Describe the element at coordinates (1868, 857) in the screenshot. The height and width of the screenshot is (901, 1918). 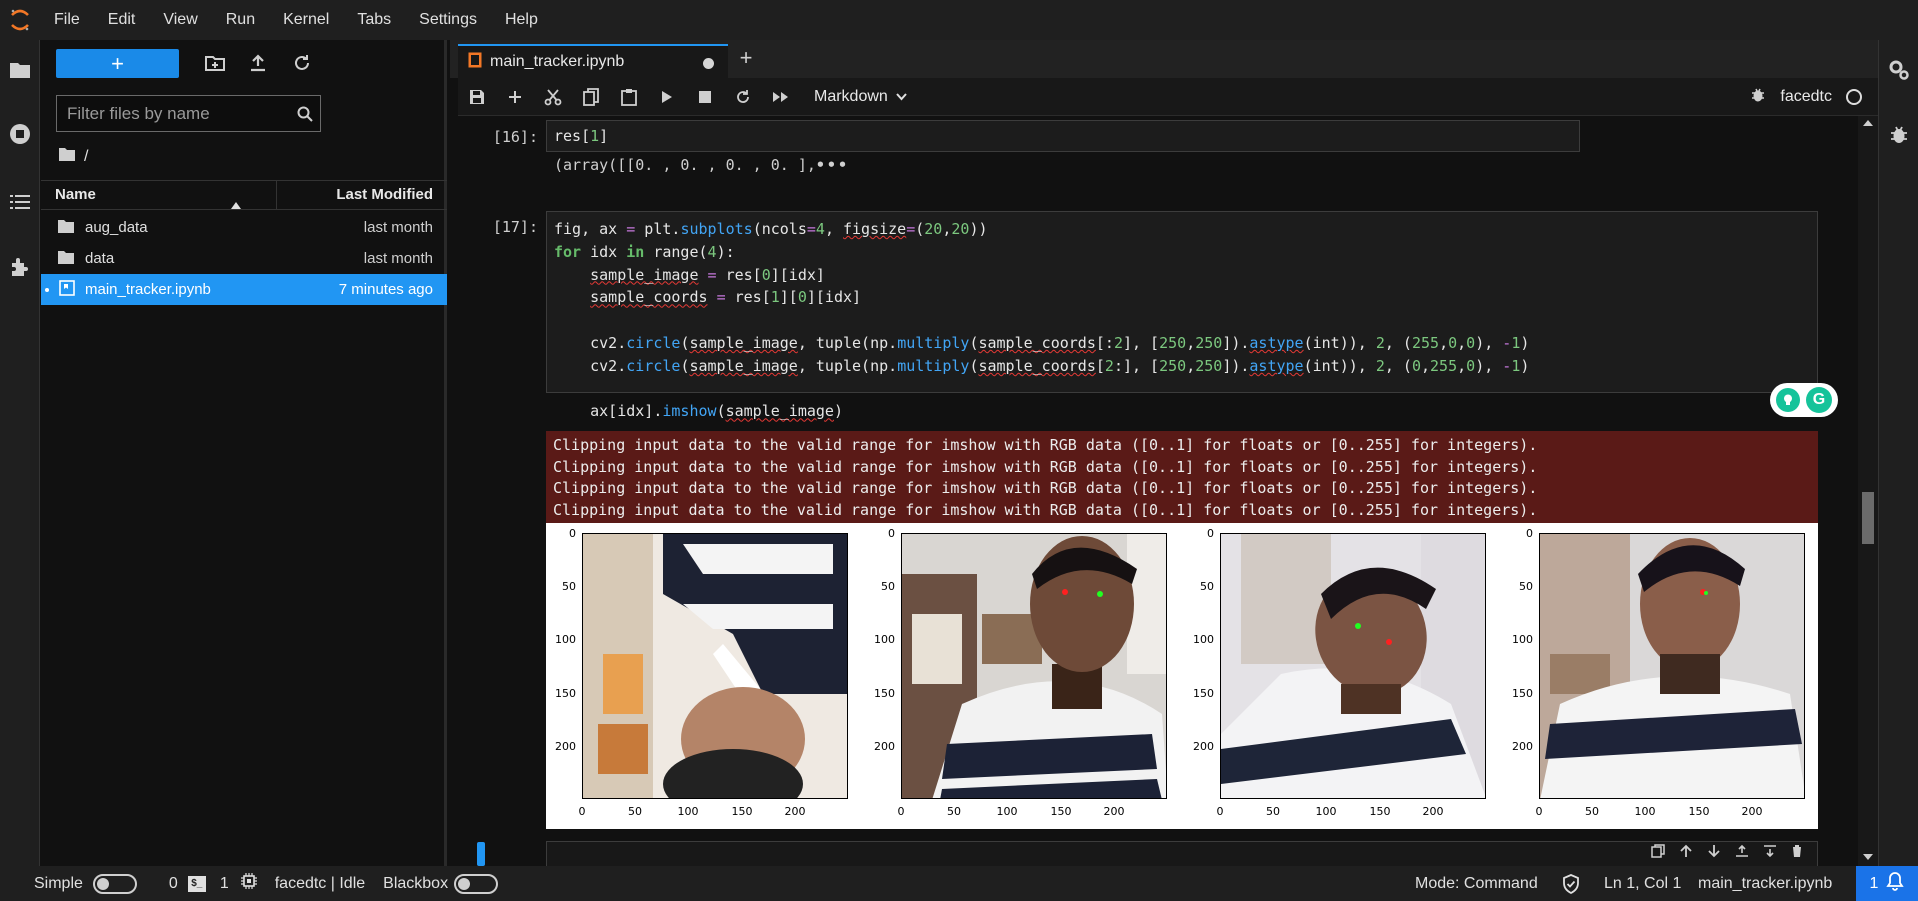
I see `scroll-down-icon` at that location.